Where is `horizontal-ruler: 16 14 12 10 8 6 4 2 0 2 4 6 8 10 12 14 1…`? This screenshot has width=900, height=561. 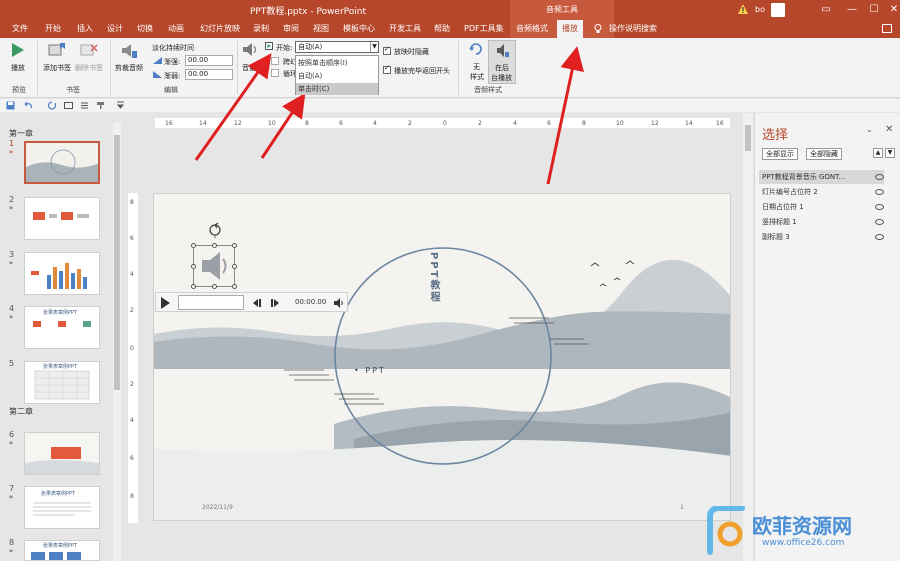
horizontal-ruler: 16 14 12 10 8 6 4 2 0 2 4 6 8 10 12 14 1… is located at coordinates (442, 123).